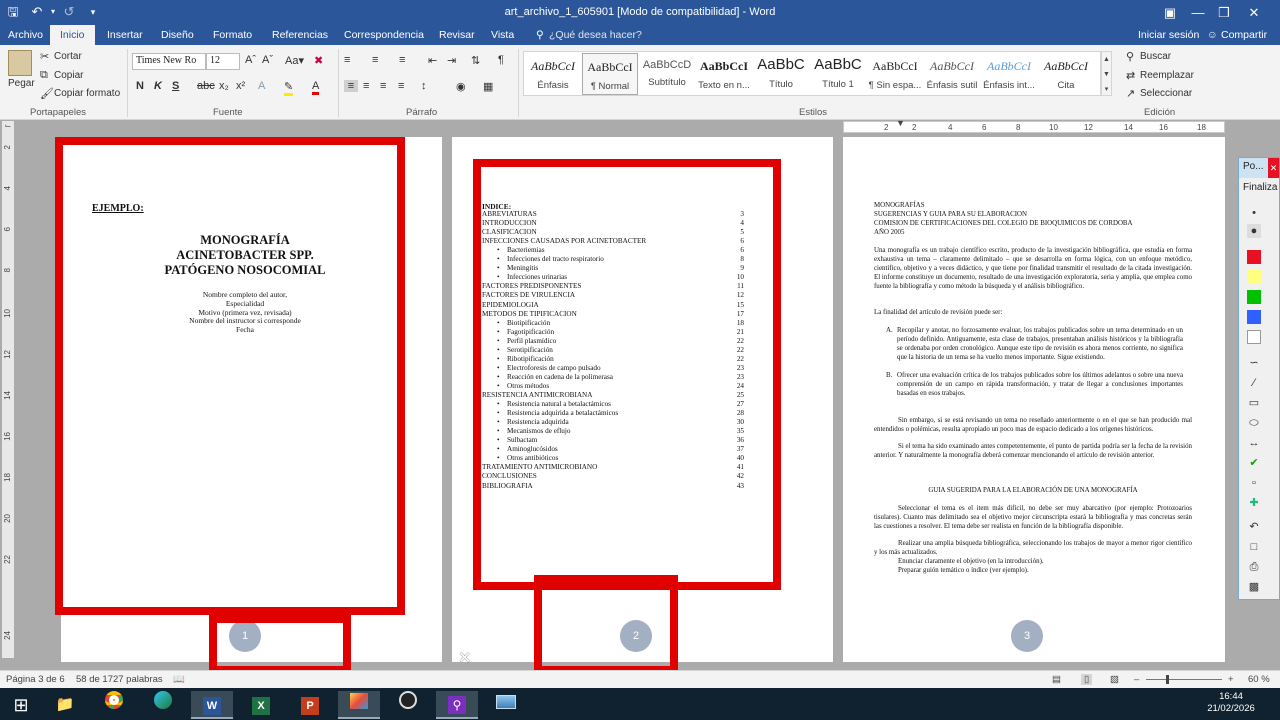 The image size is (1280, 720). I want to click on sort-icon: ⇅, so click(475, 60).